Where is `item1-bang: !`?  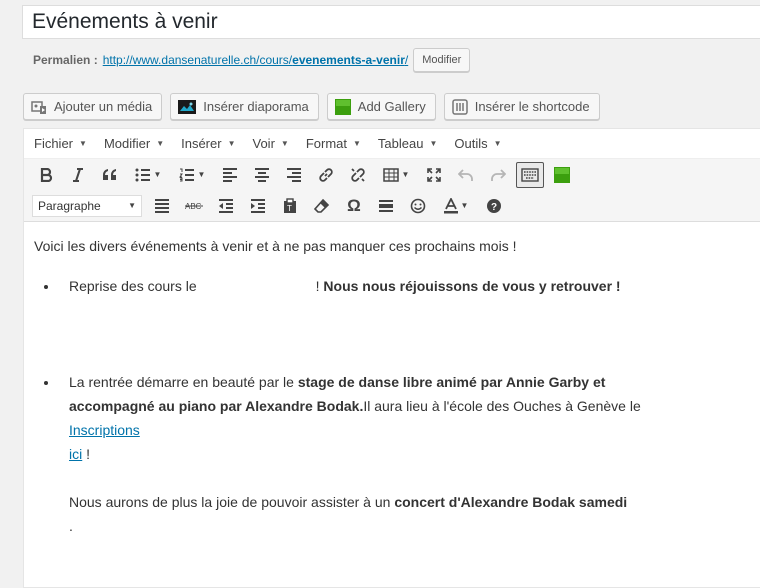
item1-bang: ! is located at coordinates (317, 286).